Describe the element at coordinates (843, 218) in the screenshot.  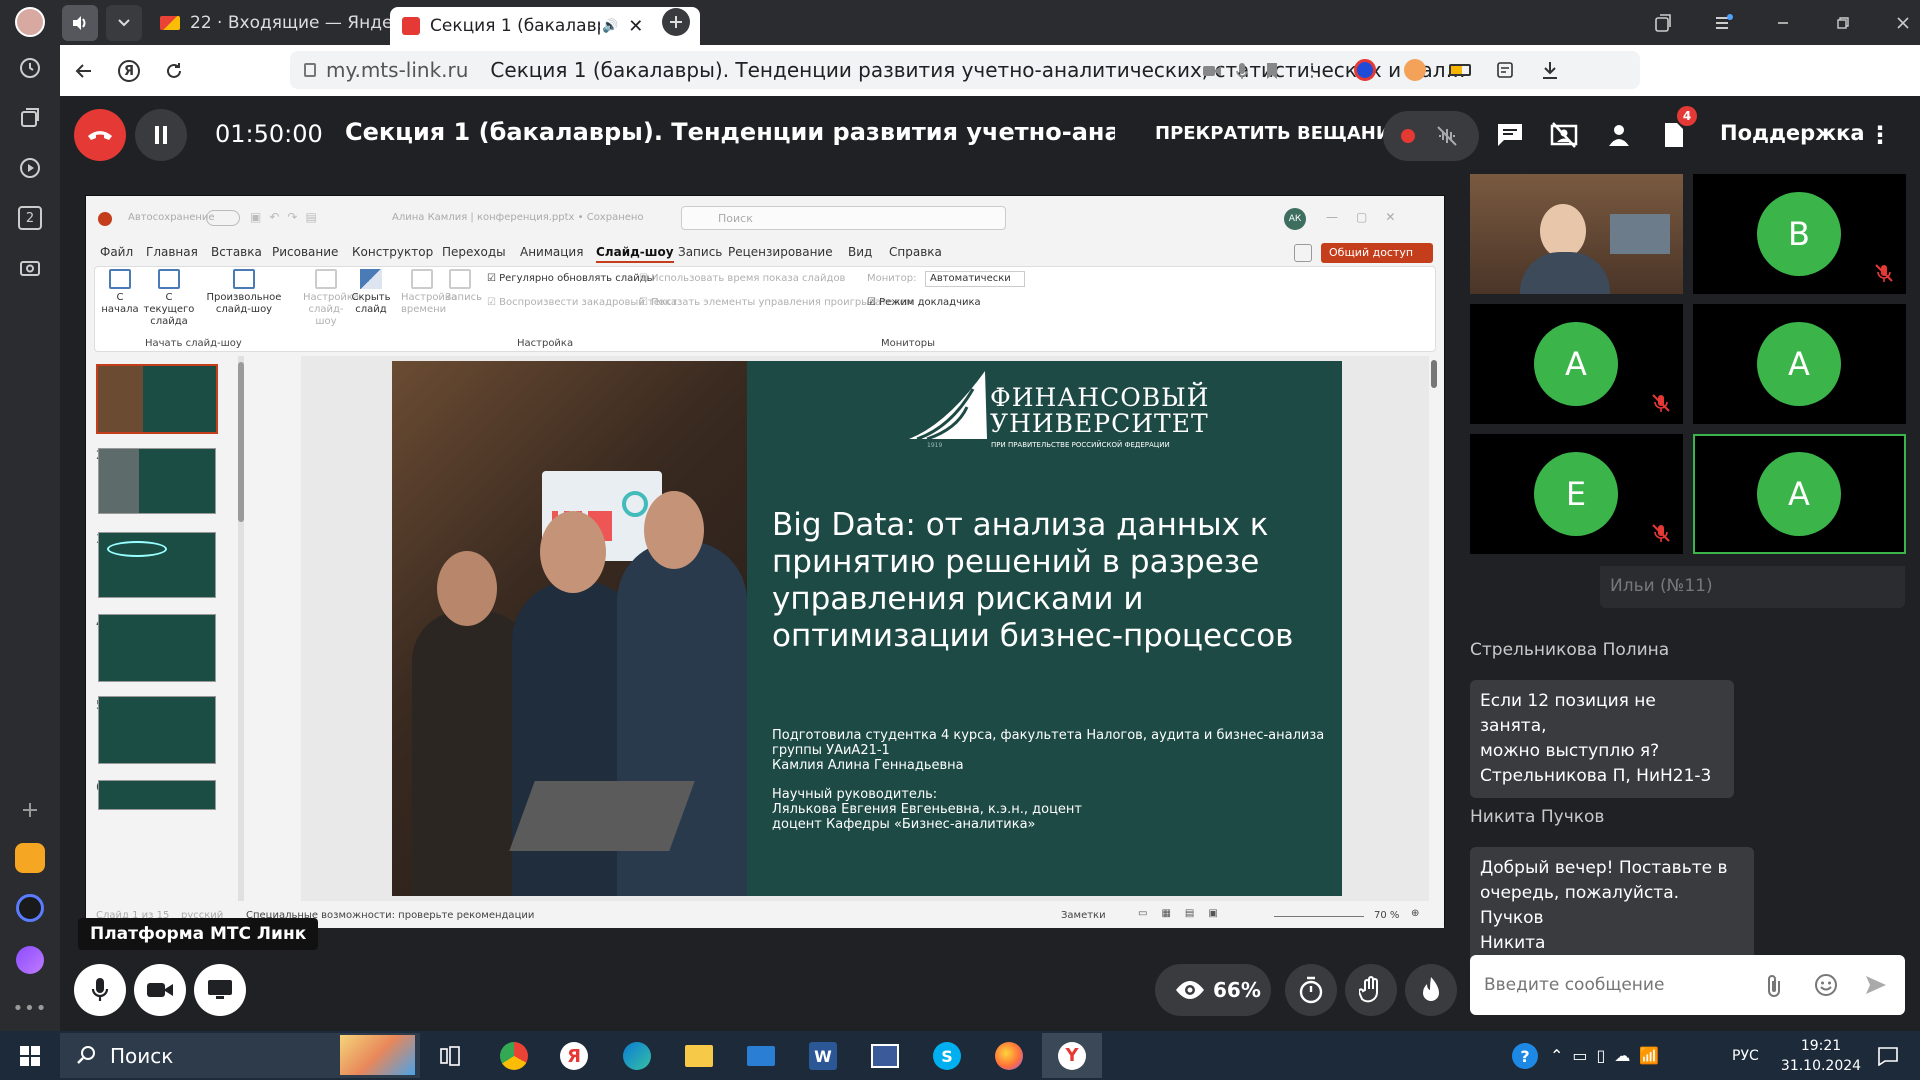
I see `ppt-search-input: Поиск` at that location.